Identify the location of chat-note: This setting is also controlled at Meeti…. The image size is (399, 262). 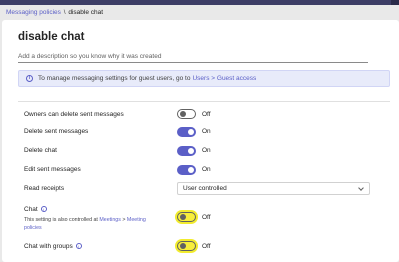
(85, 220).